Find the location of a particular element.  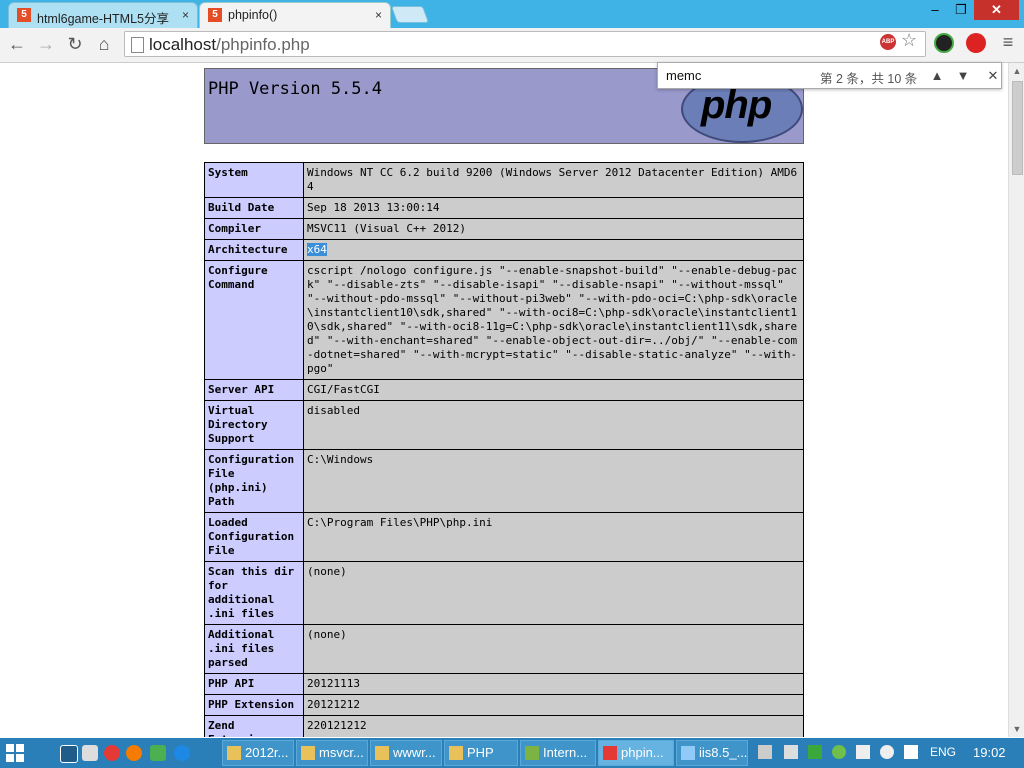

volume-icon is located at coordinates (887, 752).